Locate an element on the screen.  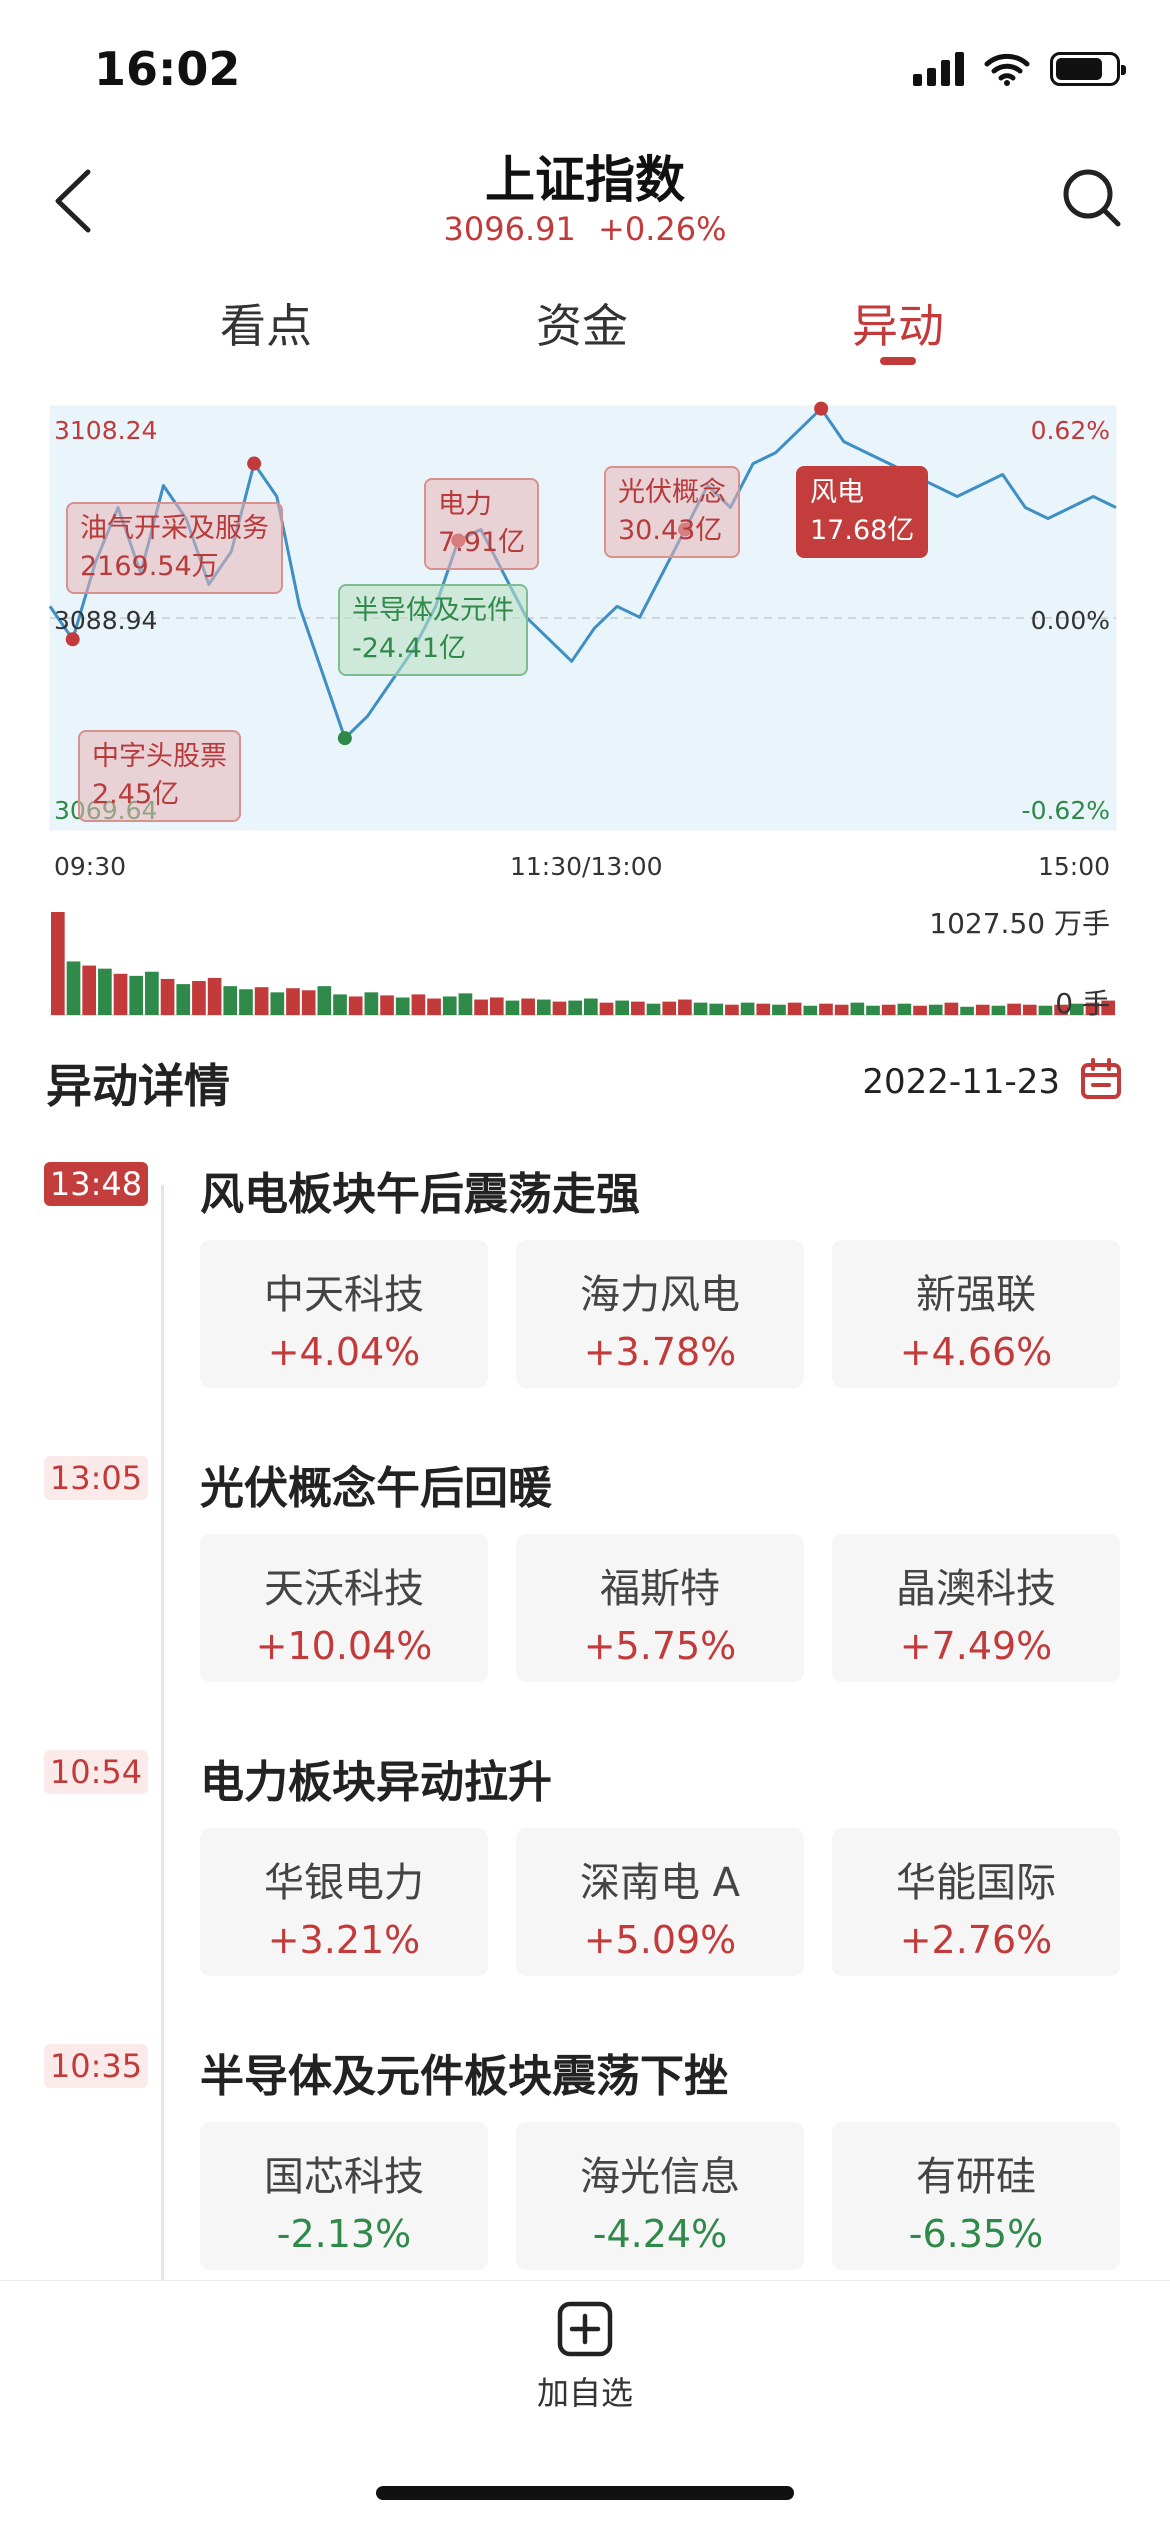
stock-card: 福斯特 +5.75% is located at coordinates (660, 1608).